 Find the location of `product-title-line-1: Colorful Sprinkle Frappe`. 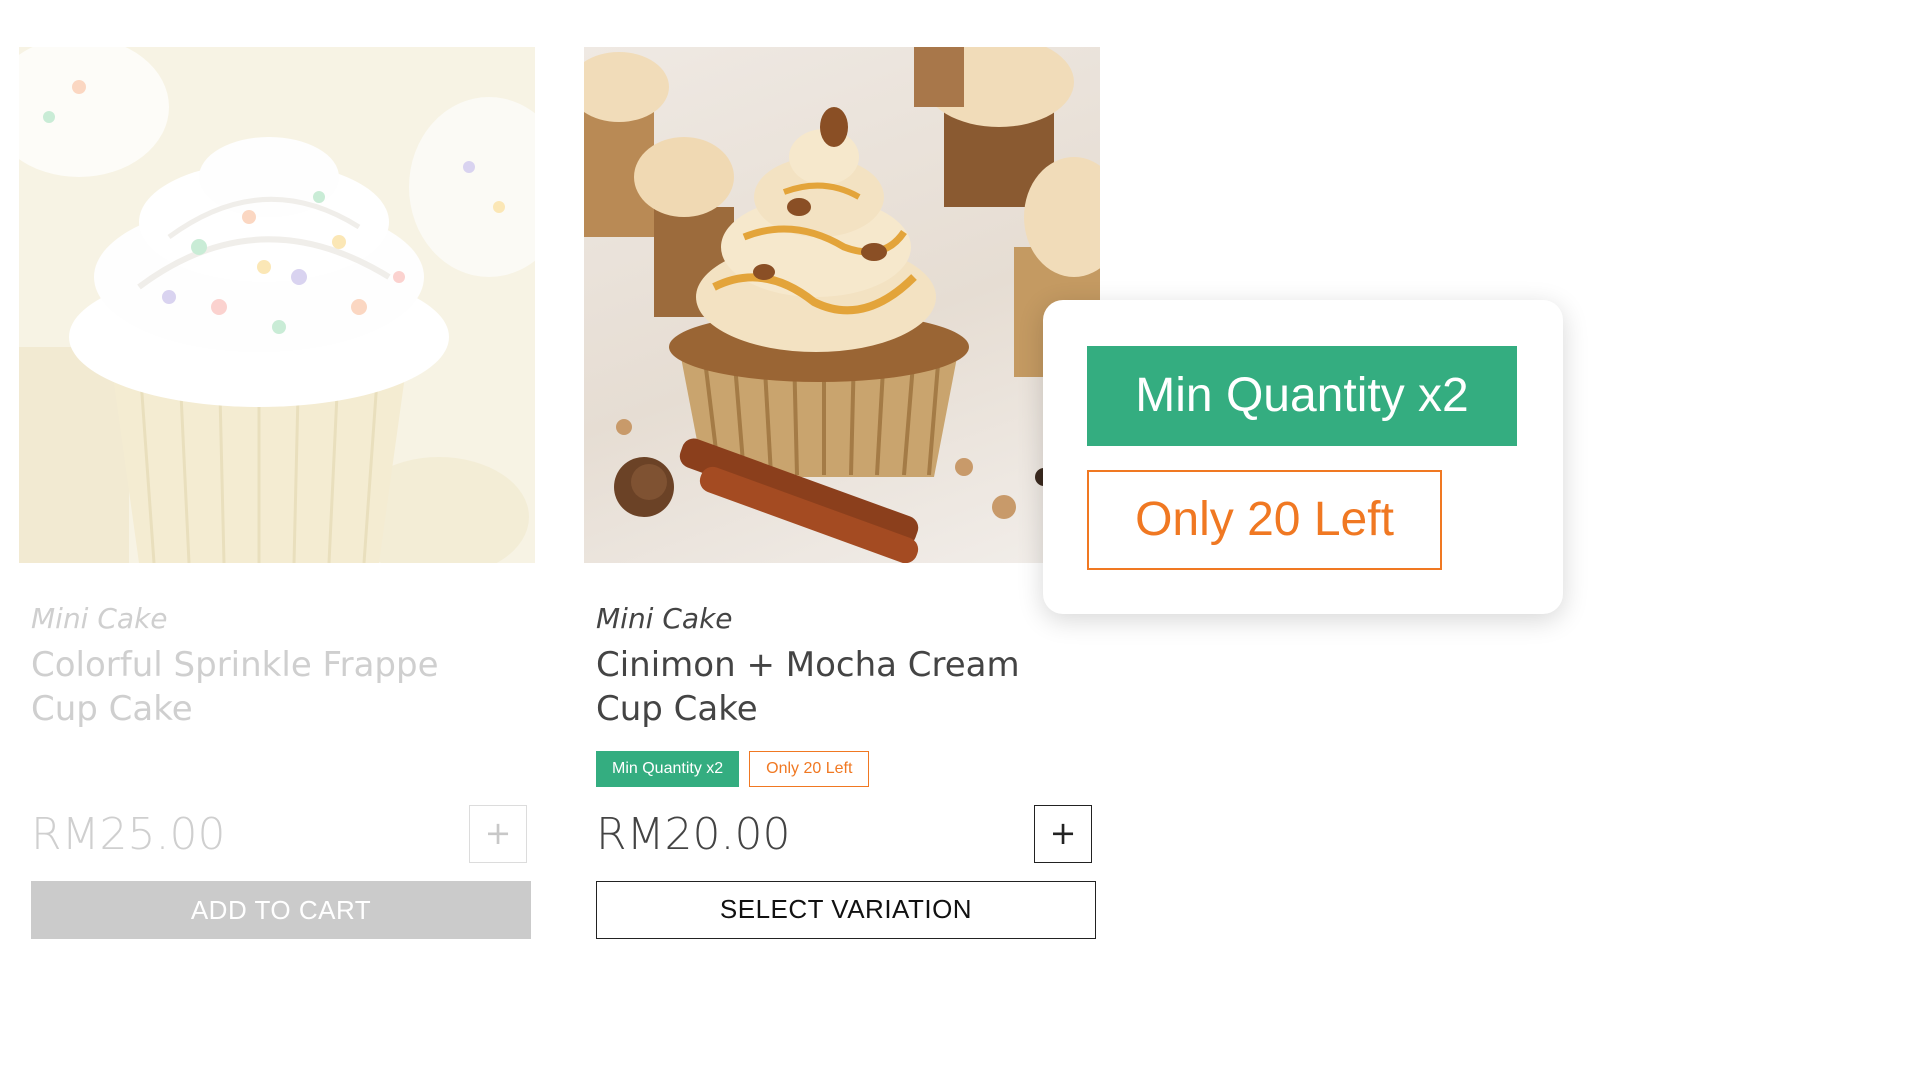

product-title-line-1: Colorful Sprinkle Frappe is located at coordinates (235, 665).